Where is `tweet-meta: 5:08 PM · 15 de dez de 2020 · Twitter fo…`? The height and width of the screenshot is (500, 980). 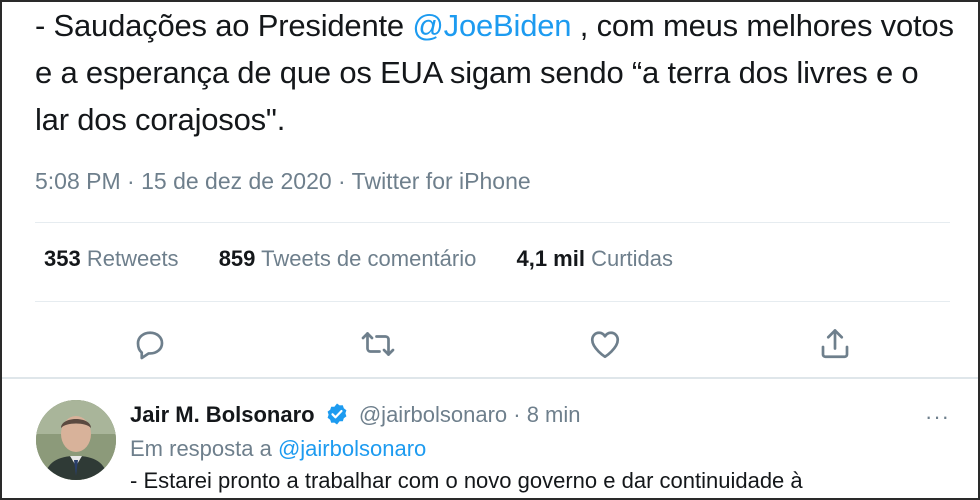 tweet-meta: 5:08 PM · 15 de dez de 2020 · Twitter fo… is located at coordinates (283, 181).